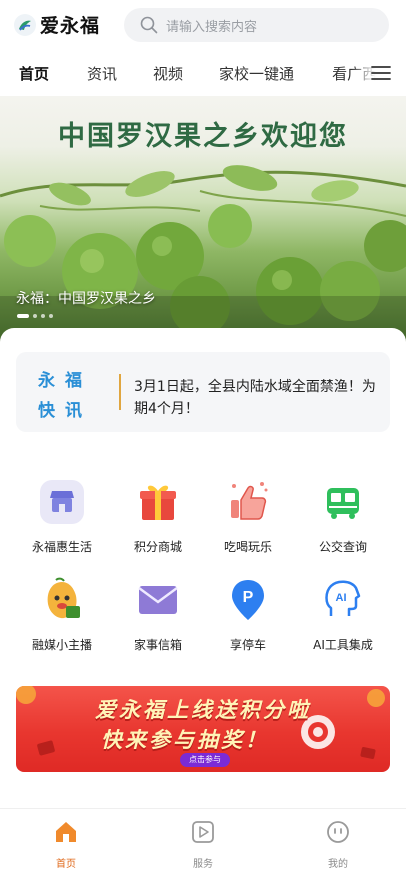 The image size is (406, 884). I want to click on mail-icon, so click(158, 600).